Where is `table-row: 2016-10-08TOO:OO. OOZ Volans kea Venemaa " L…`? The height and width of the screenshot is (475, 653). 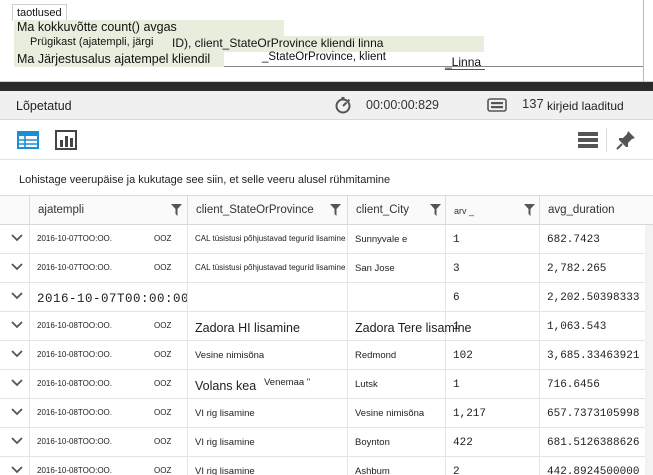 table-row: 2016-10-08TOO:OO. OOZ Volans kea Venemaa " L… is located at coordinates (326, 384).